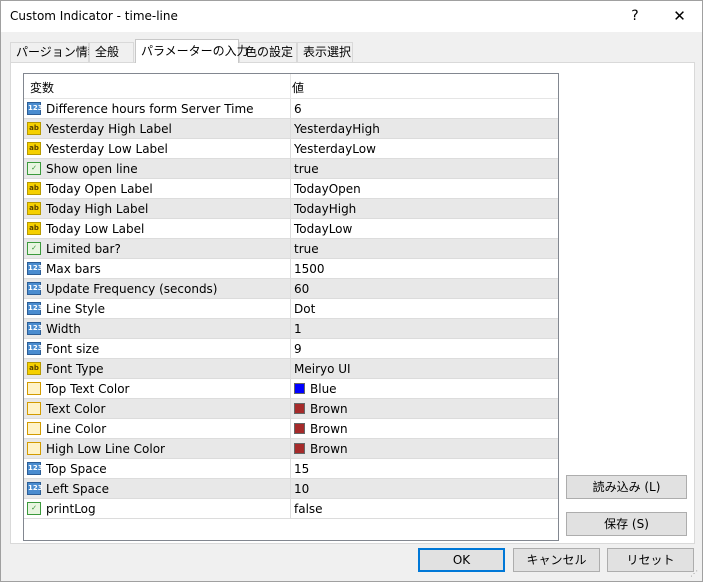 The height and width of the screenshot is (582, 703). Describe the element at coordinates (325, 209) in the screenshot. I see `parameter-value: TodayHigh` at that location.